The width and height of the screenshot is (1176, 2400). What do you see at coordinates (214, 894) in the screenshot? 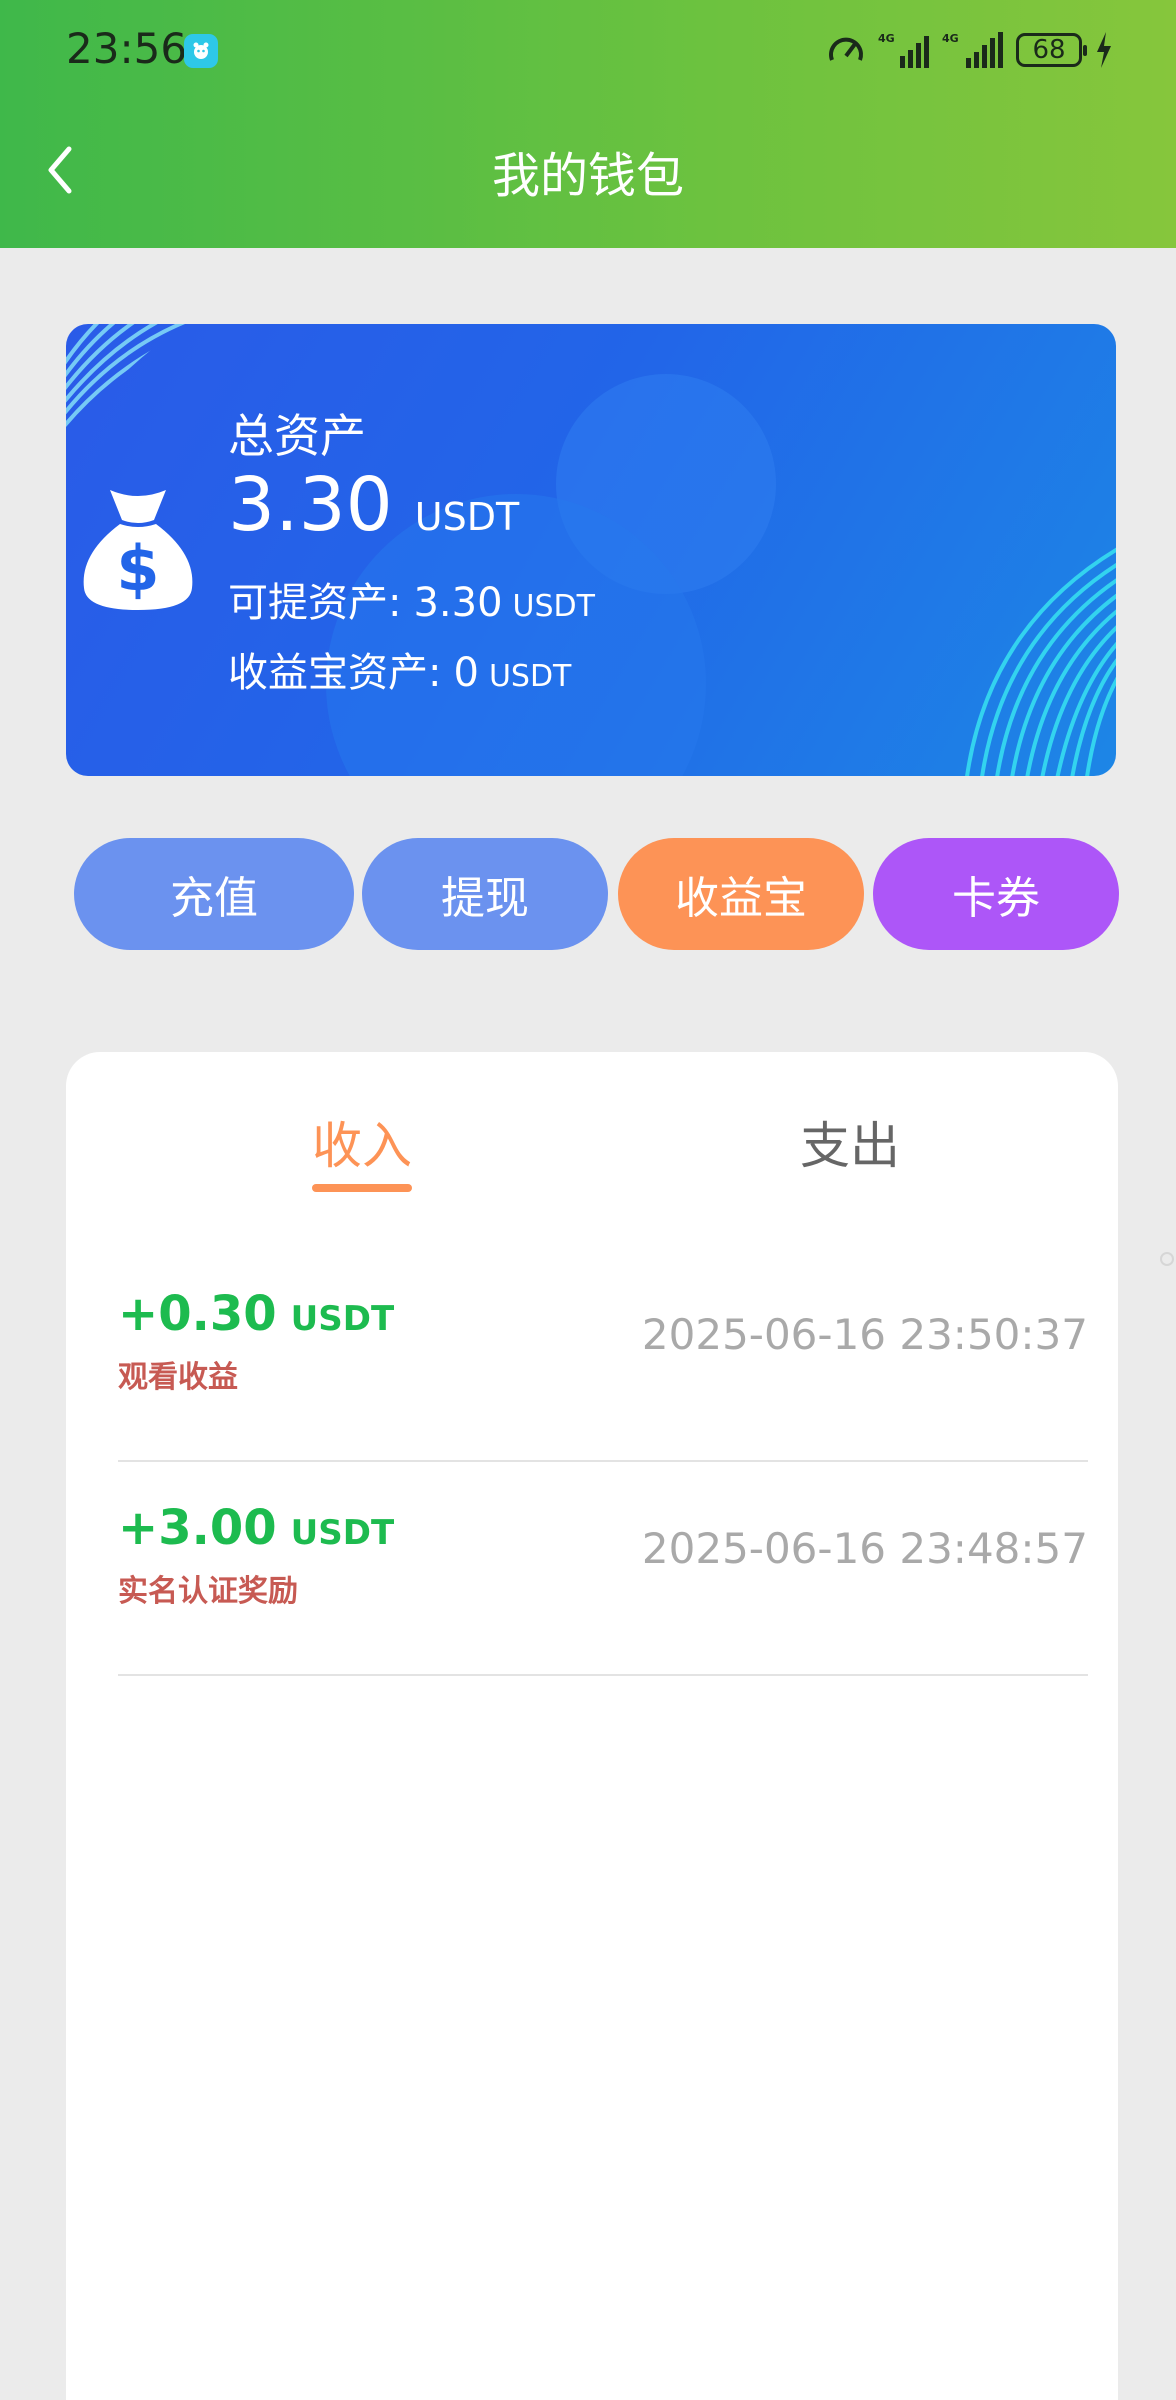
I see `recharge-button: 充值` at bounding box center [214, 894].